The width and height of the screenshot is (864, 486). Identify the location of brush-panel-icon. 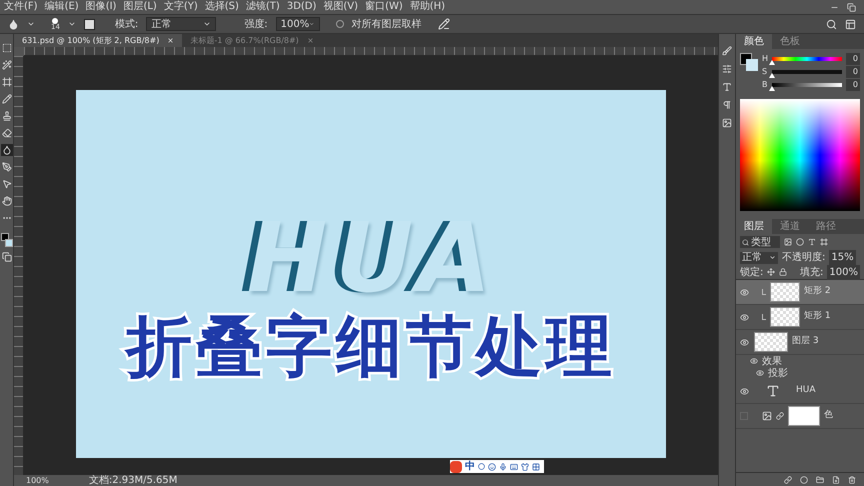
(89, 24).